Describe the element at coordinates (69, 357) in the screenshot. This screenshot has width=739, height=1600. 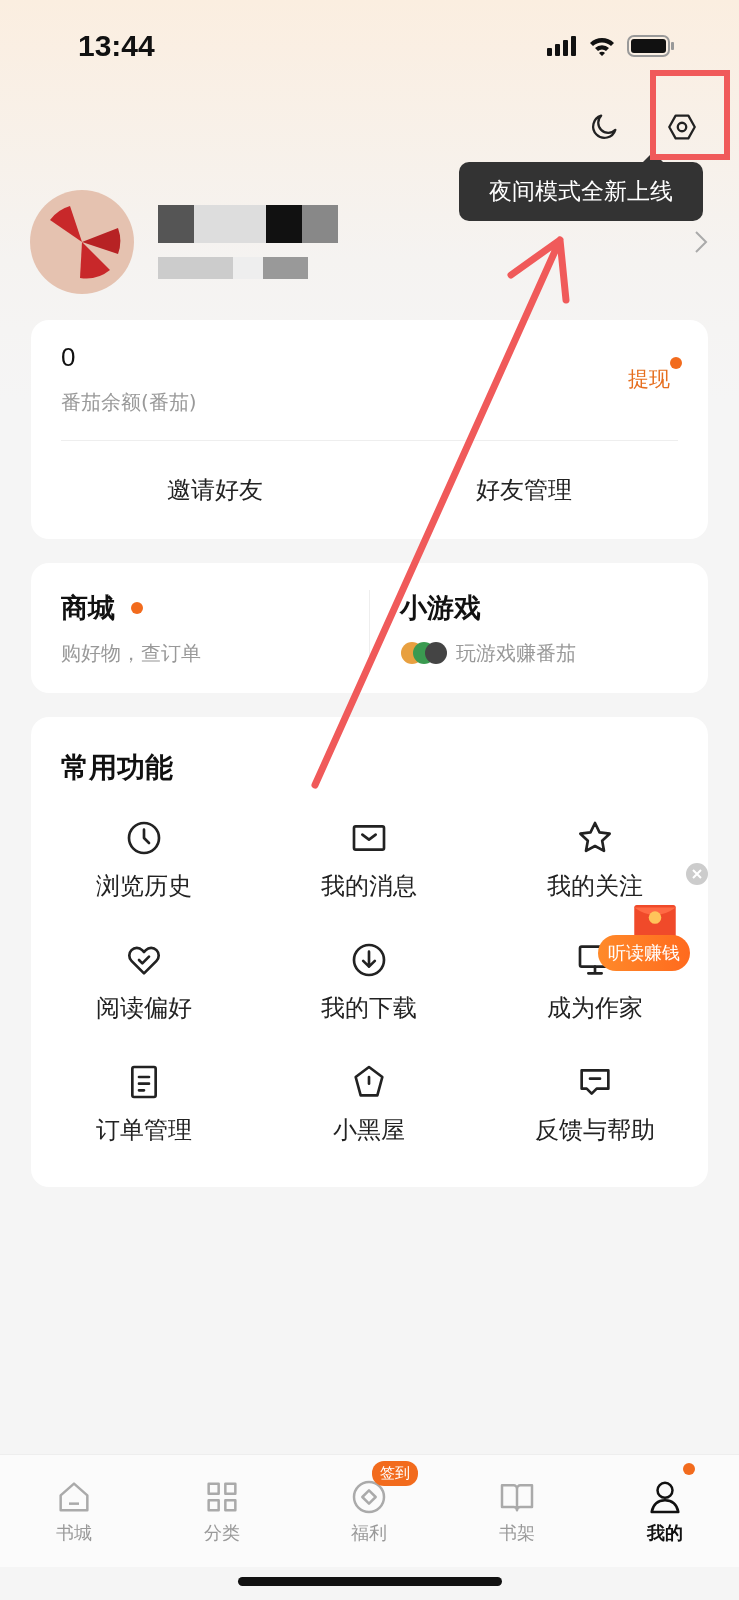
I see `balance-value: 0` at that location.